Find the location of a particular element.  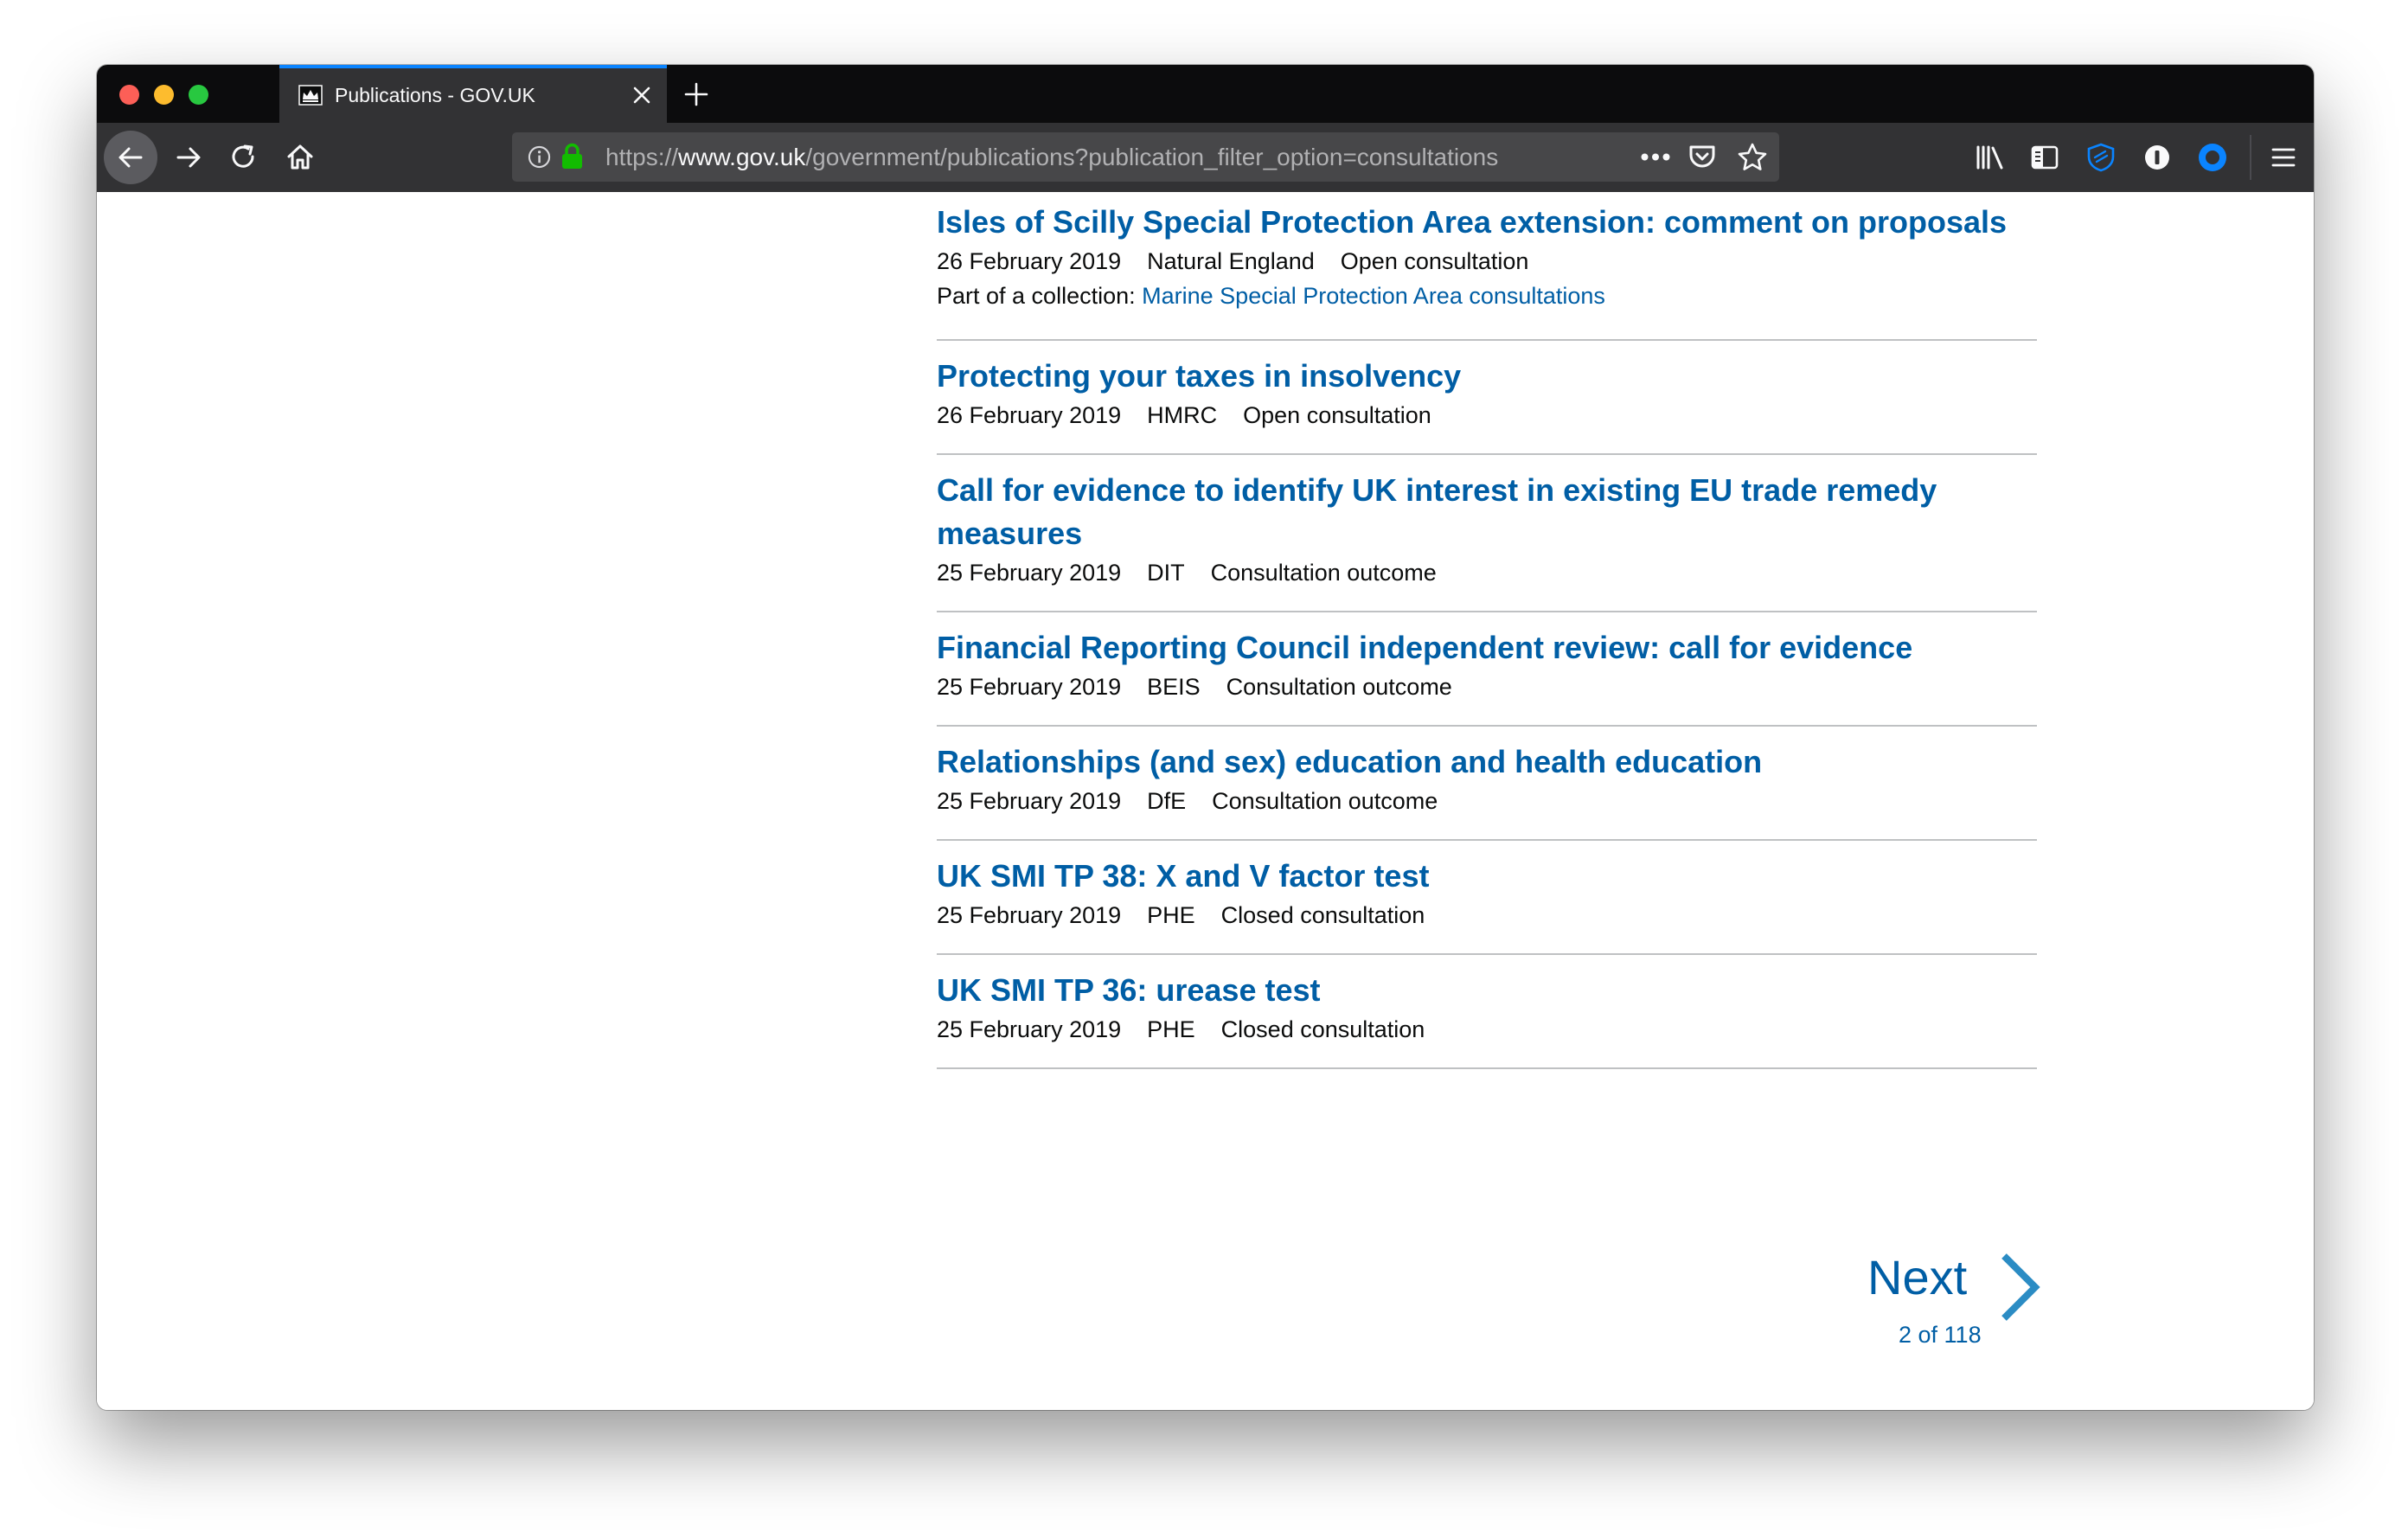

back-button is located at coordinates (130, 157).